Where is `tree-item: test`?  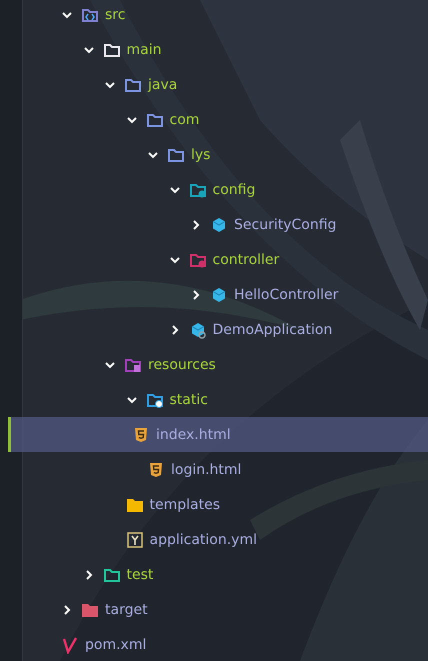
tree-item: test is located at coordinates (225, 574).